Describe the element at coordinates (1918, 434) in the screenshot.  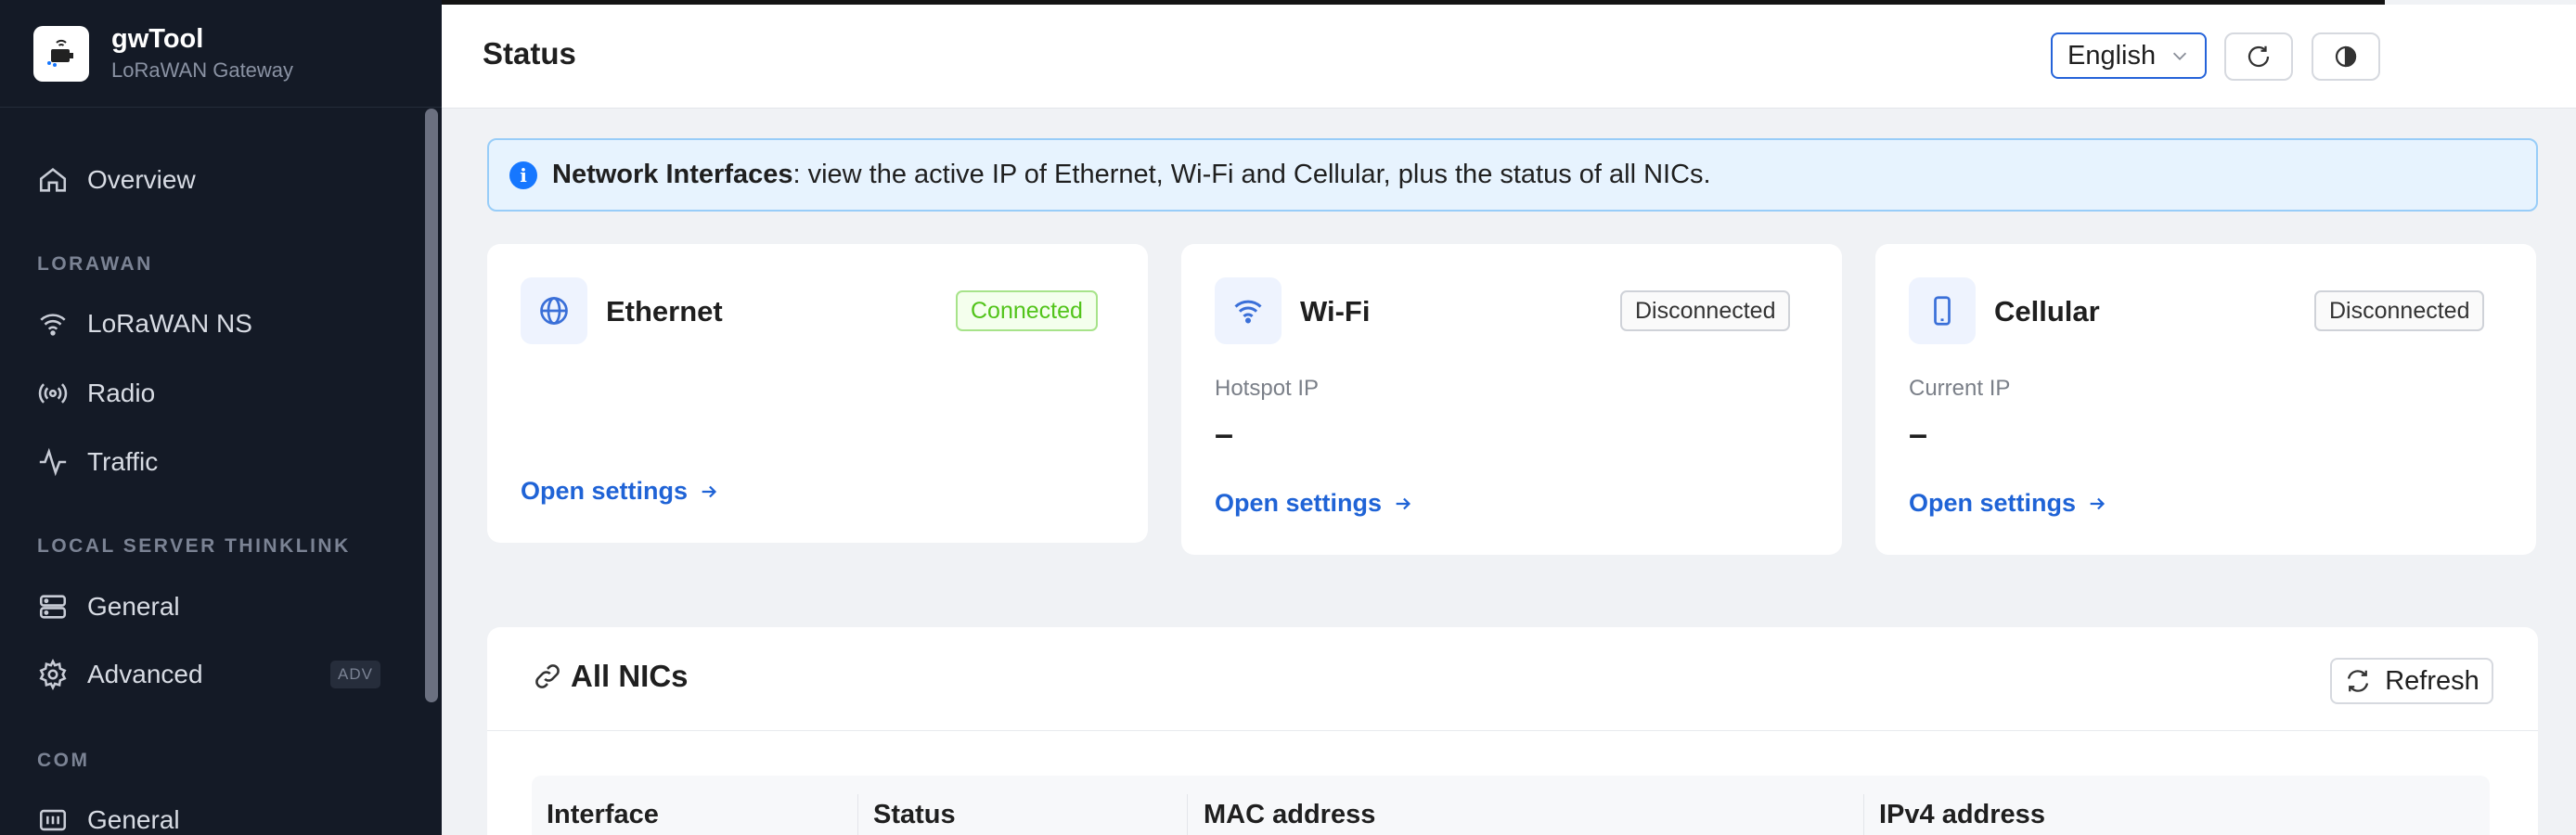
I see `current-ip-value: –` at that location.